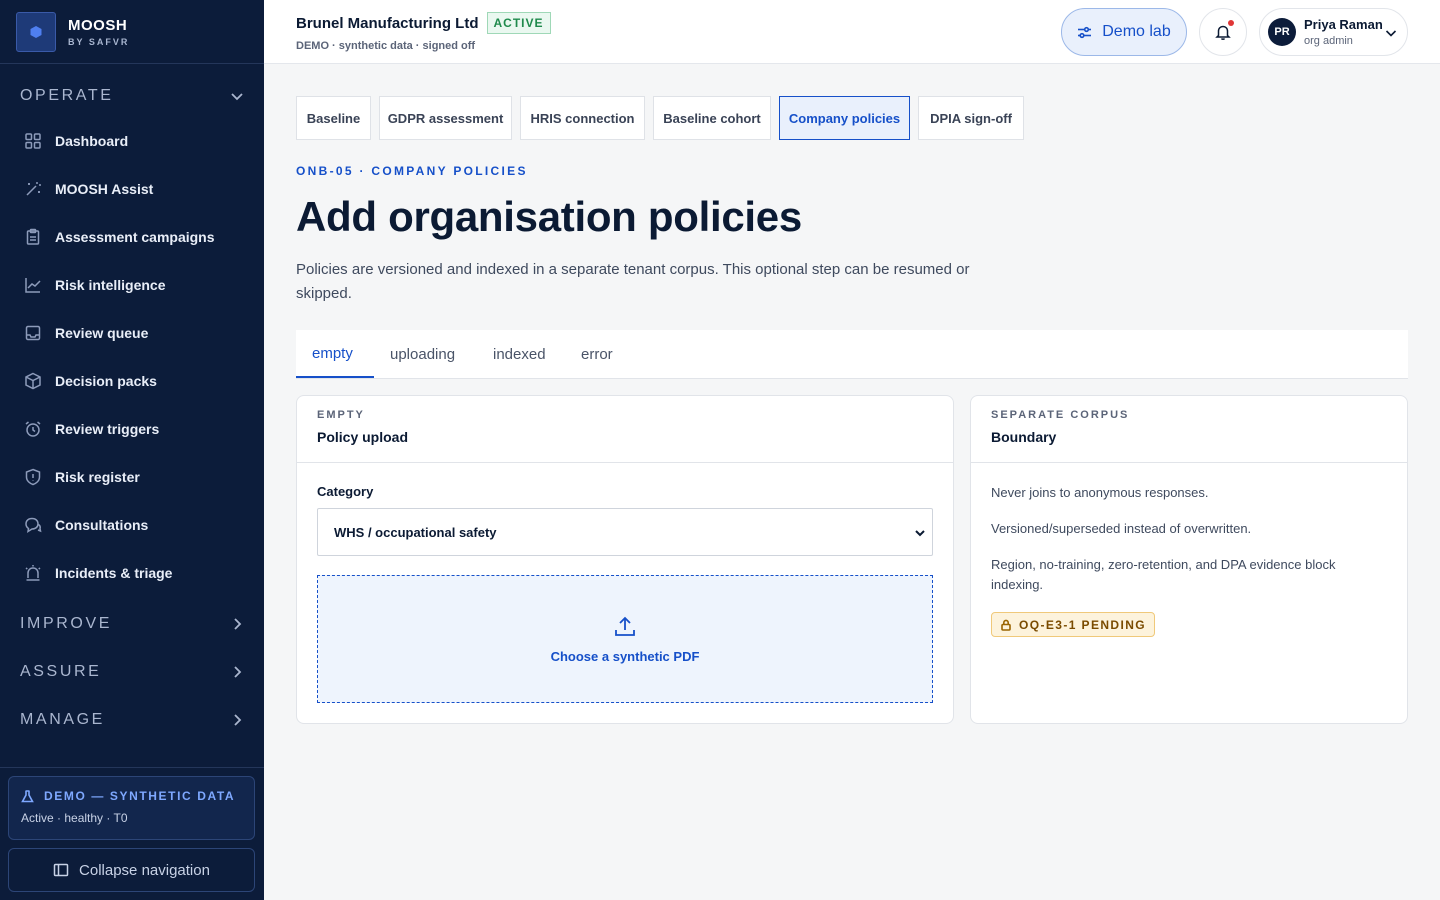 This screenshot has width=1440, height=900. What do you see at coordinates (144, 870) in the screenshot?
I see `collapse-navigation-label: Collapse navigation` at bounding box center [144, 870].